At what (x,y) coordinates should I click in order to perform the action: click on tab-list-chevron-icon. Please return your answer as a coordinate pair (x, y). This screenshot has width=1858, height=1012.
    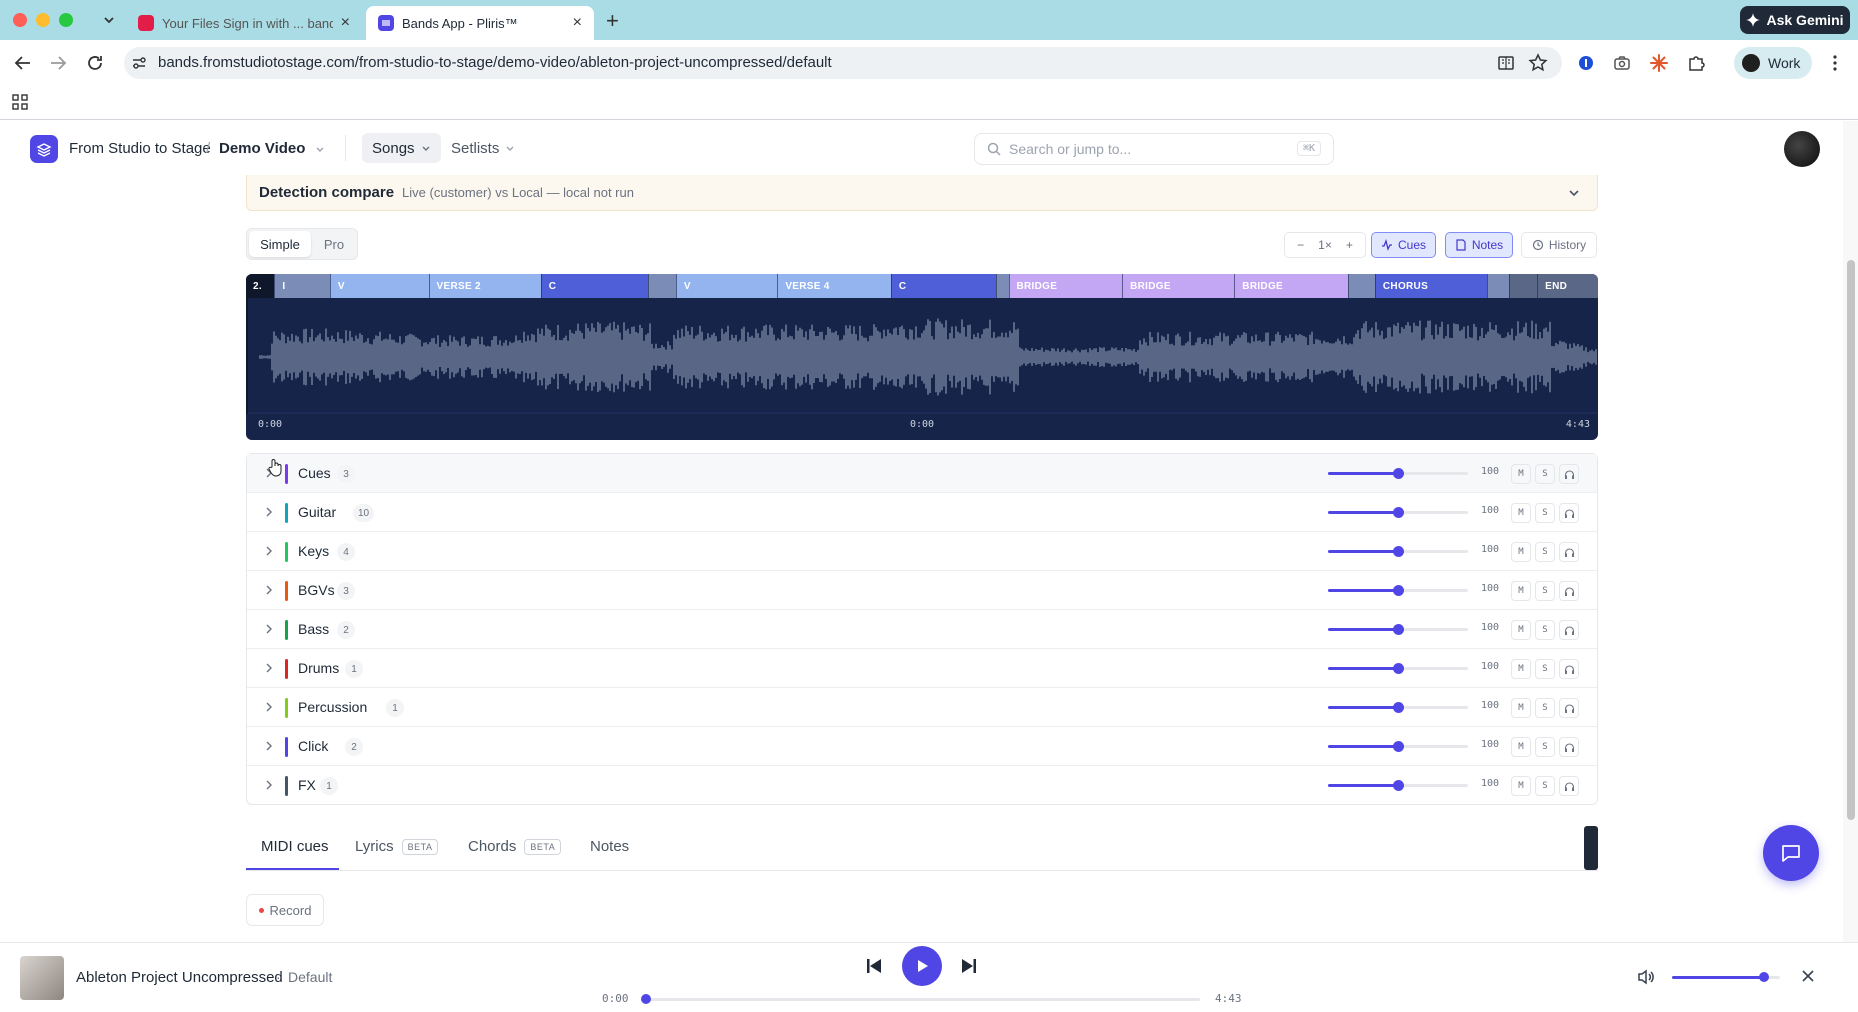
    Looking at the image, I should click on (109, 20).